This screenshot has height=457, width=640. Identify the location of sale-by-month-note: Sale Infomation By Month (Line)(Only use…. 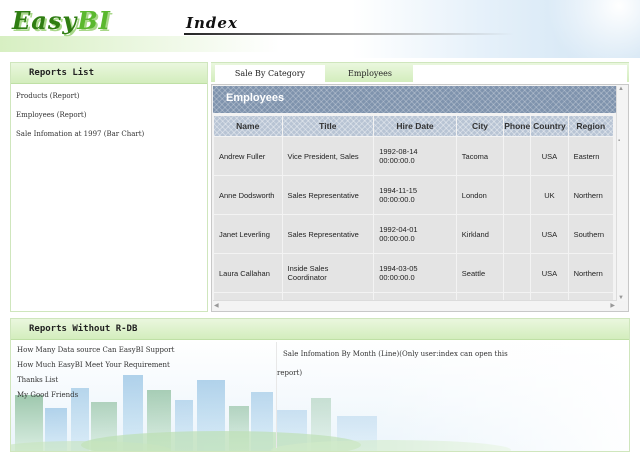
(407, 364).